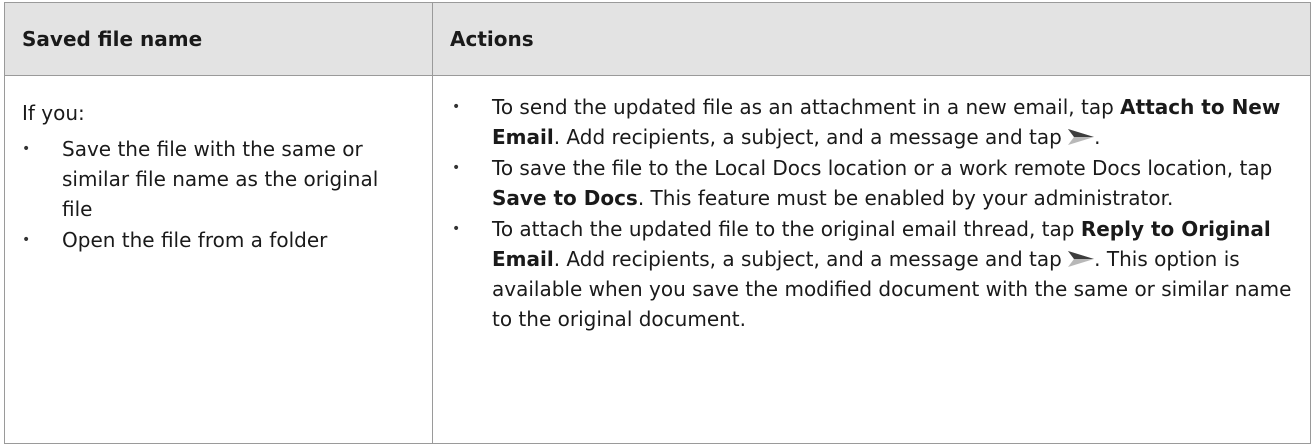  Describe the element at coordinates (565, 198) in the screenshot. I see `save-to-docs-label: Save to Docs` at that location.